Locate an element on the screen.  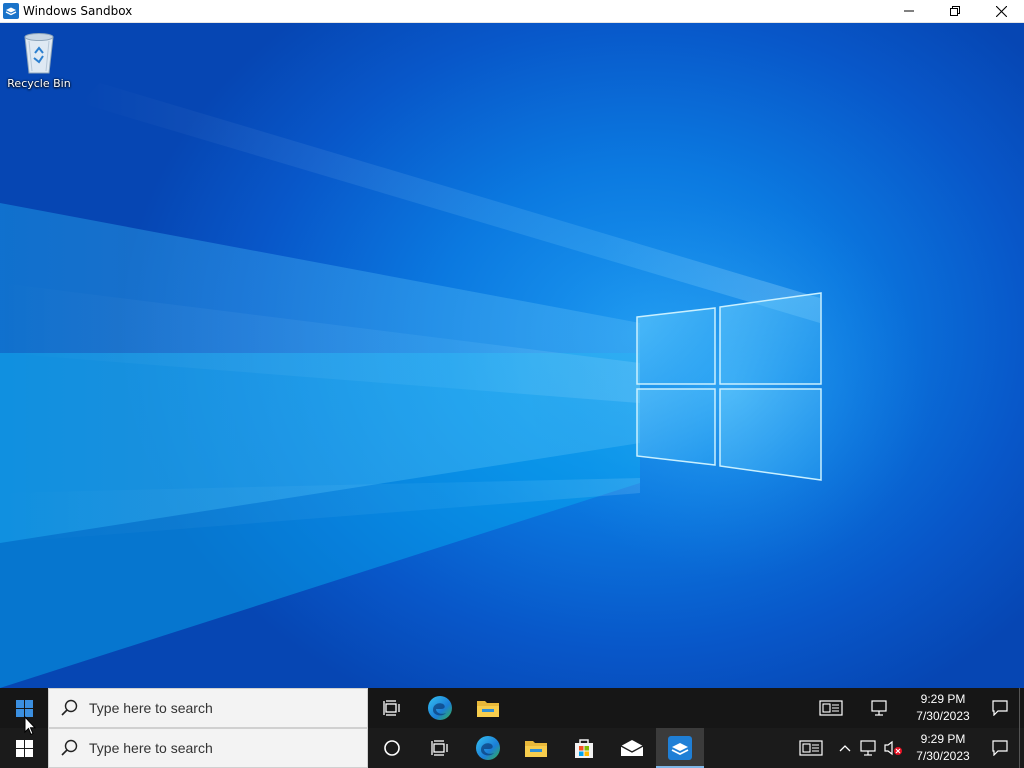
close-icon is located at coordinates (1001, 11).